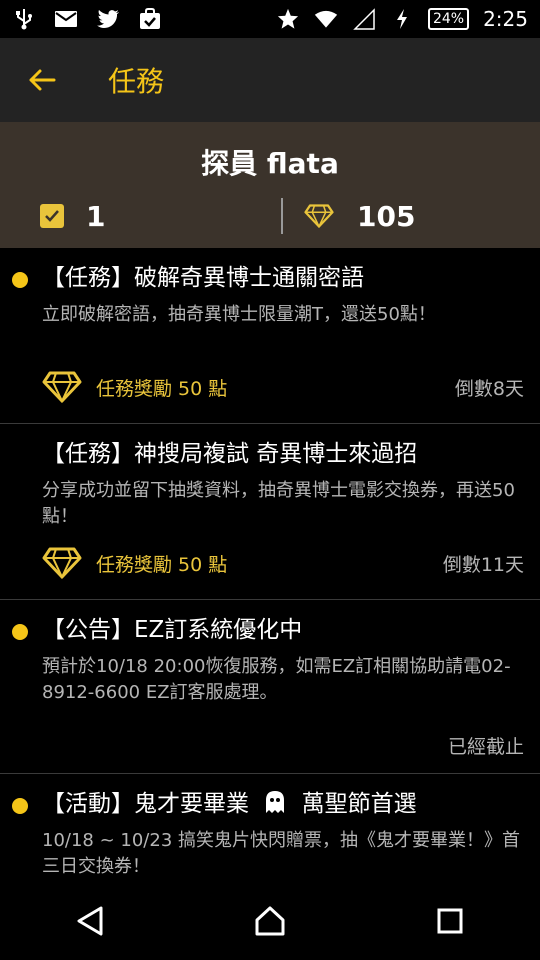  I want to click on arrow-left-icon, so click(42, 80).